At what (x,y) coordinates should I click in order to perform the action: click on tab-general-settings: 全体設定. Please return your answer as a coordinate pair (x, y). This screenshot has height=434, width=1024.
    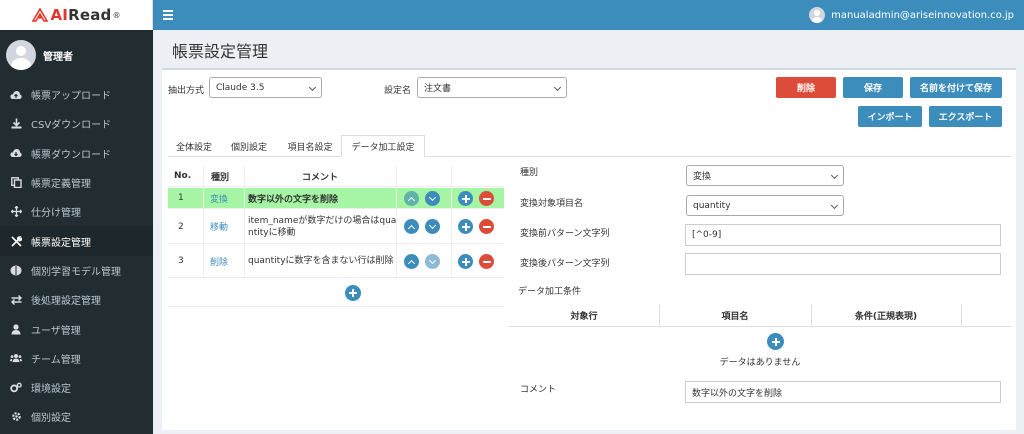
    Looking at the image, I should click on (194, 146).